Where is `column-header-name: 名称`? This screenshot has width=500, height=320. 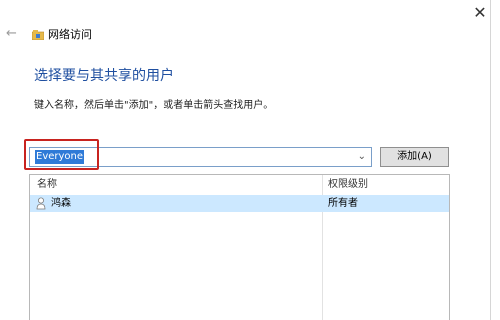 column-header-name: 名称 is located at coordinates (47, 185).